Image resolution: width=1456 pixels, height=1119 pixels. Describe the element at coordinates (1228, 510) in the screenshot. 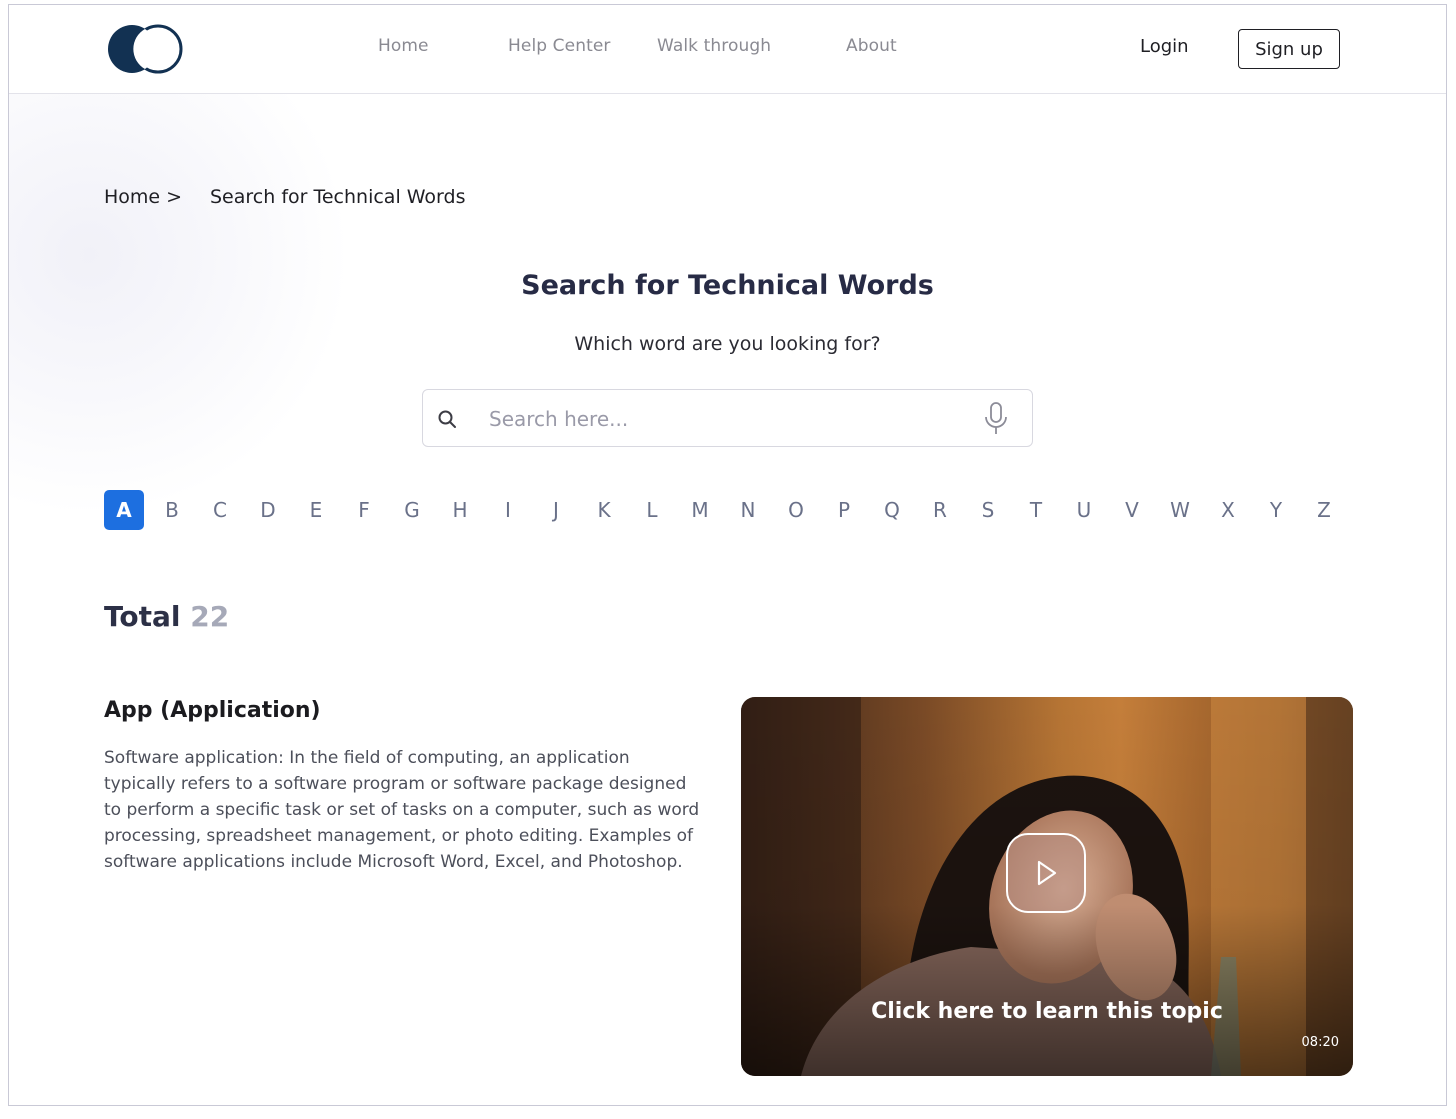

I see `letter-x: X` at that location.